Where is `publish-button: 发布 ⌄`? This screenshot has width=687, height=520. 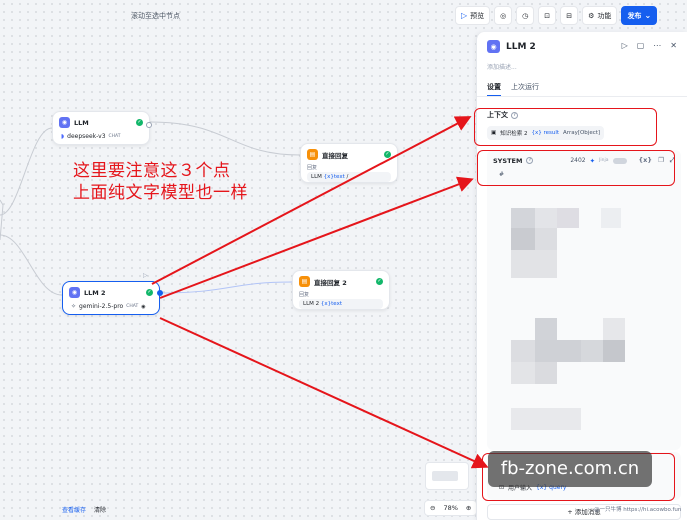
publish-button: 发布 ⌄ is located at coordinates (639, 15).